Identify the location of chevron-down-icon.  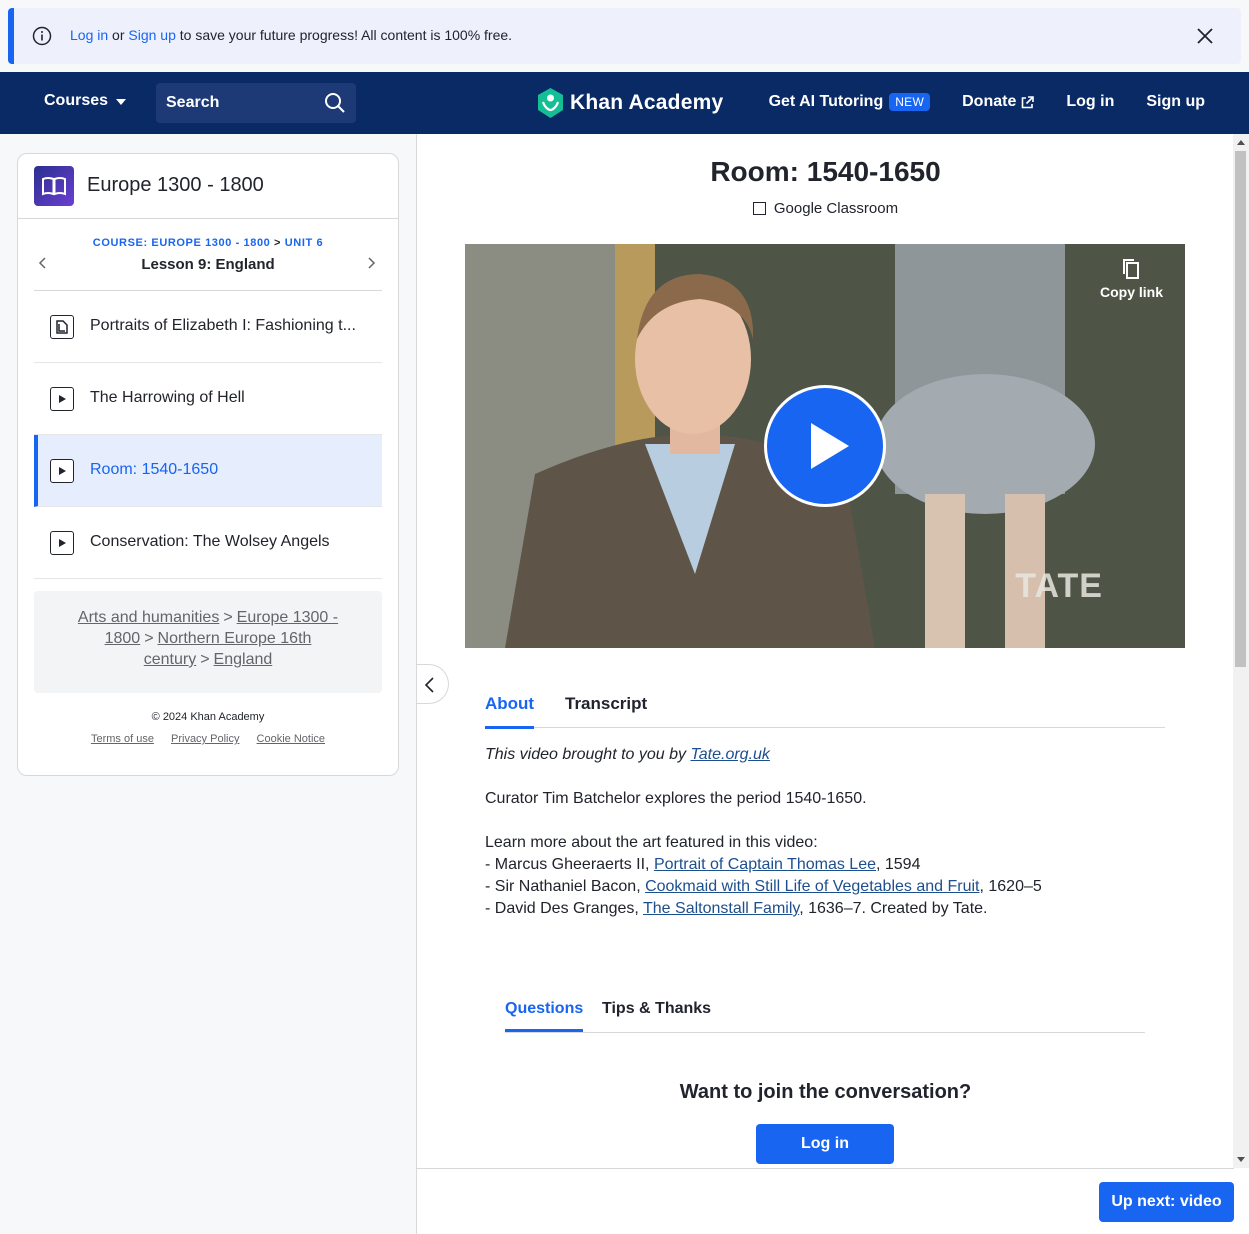
(121, 102).